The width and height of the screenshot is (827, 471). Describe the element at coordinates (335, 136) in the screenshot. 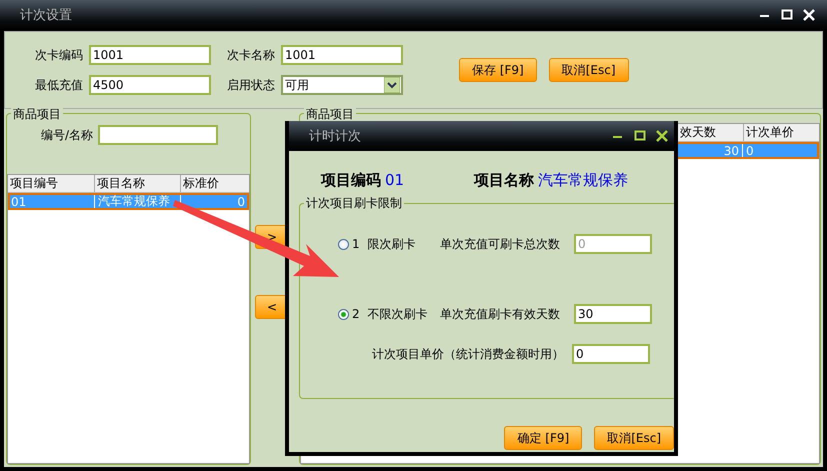

I see `dialog-title: 计时计次` at that location.